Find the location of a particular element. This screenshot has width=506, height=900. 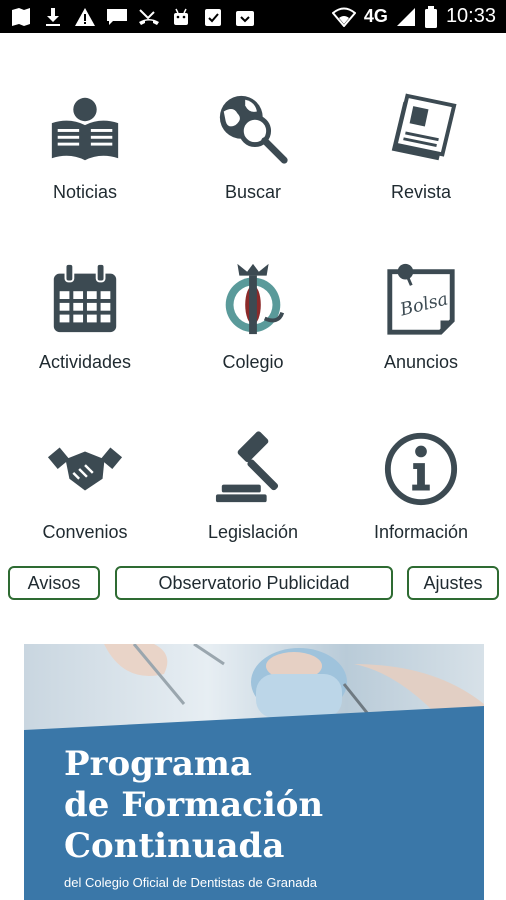

calendar-icon is located at coordinates (85, 297).